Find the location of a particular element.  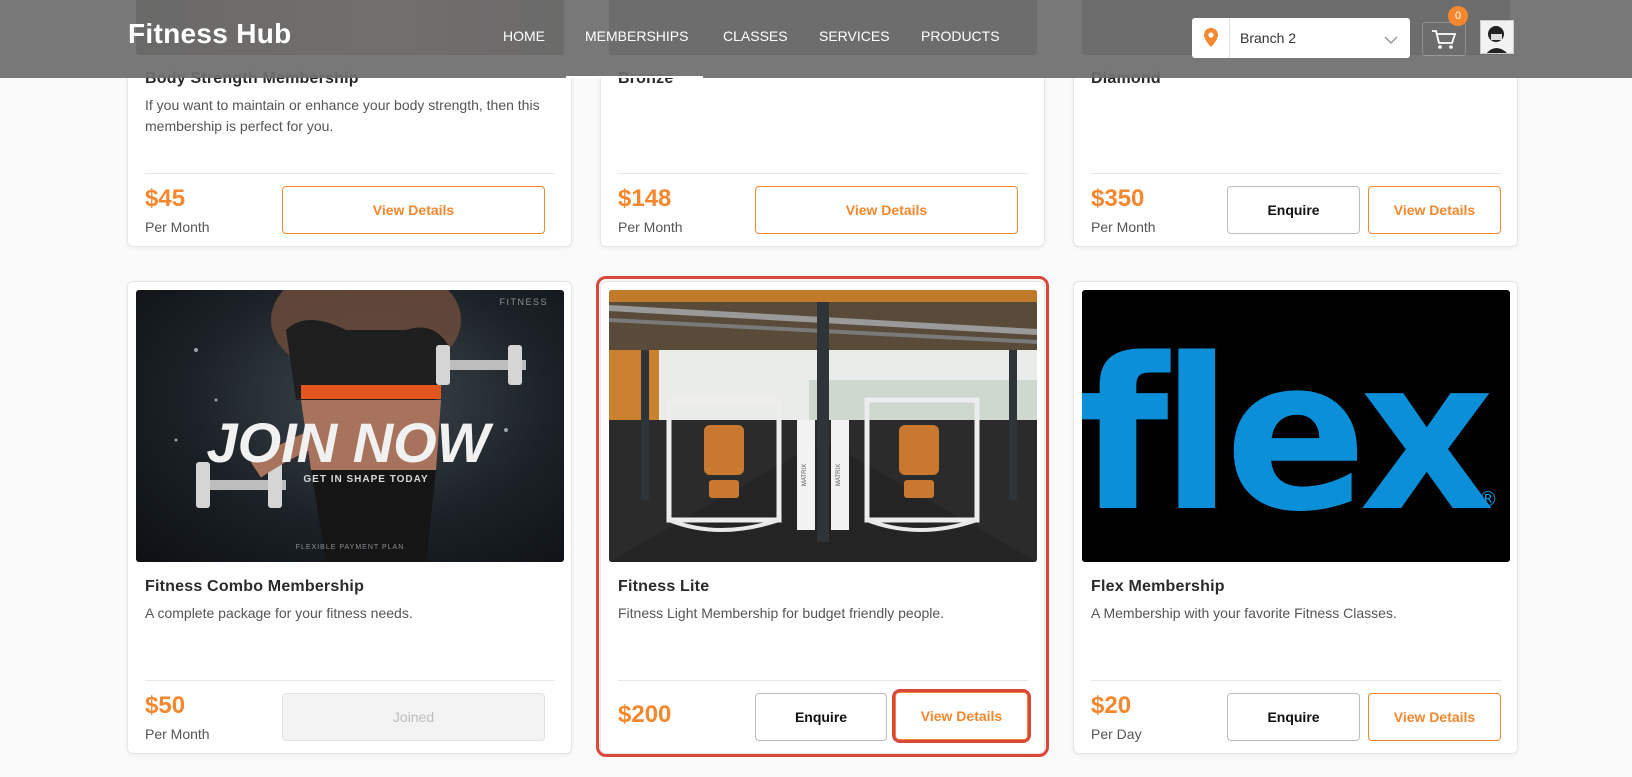

image-corner-text: FITNESS is located at coordinates (523, 302).